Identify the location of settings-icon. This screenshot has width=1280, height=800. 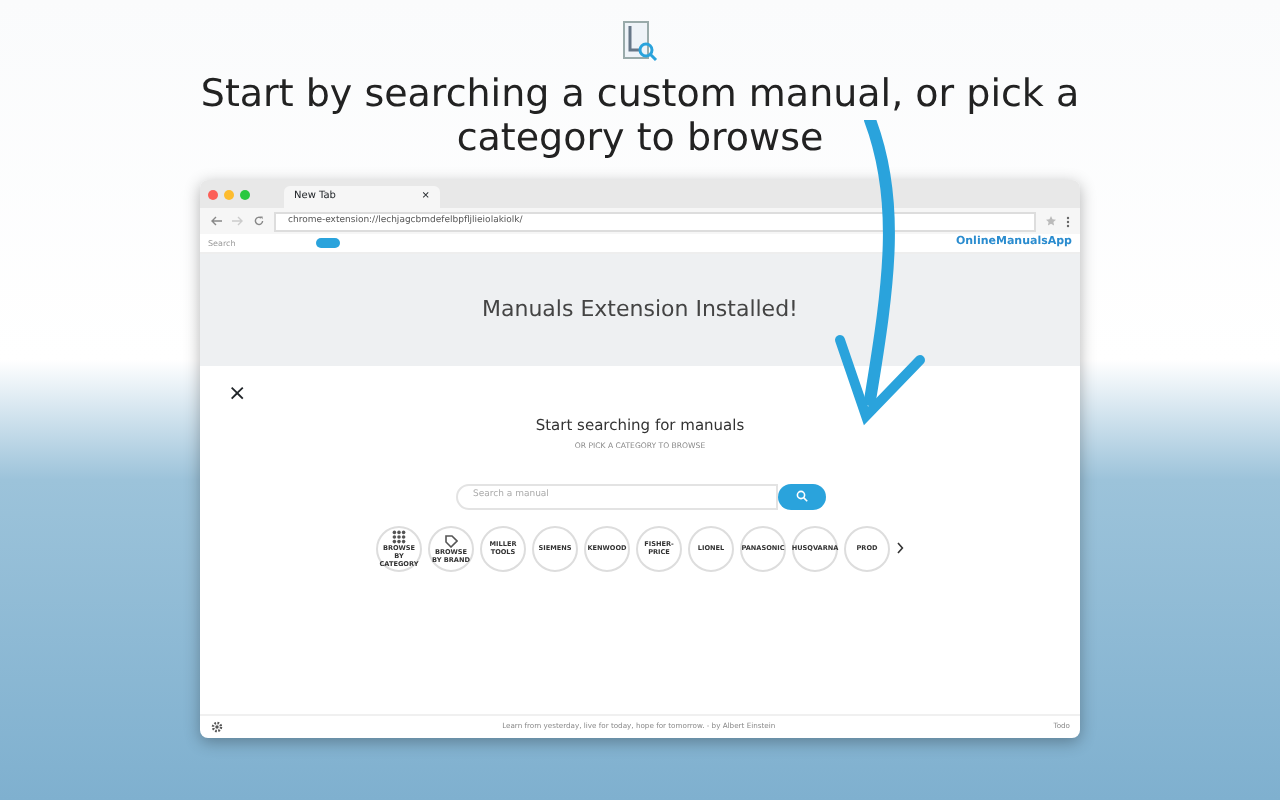
(217, 727).